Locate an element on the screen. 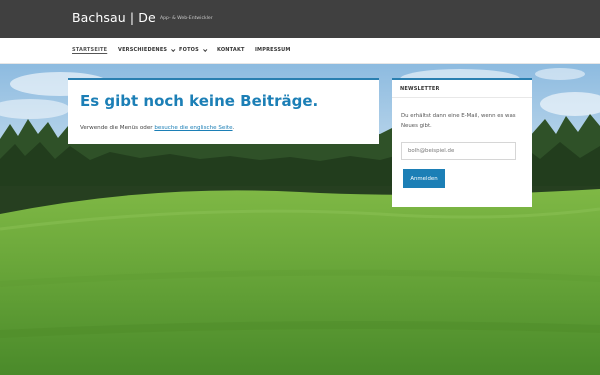 This screenshot has height=375, width=600. nav-item-startseite: STARTSEITE is located at coordinates (89, 50).